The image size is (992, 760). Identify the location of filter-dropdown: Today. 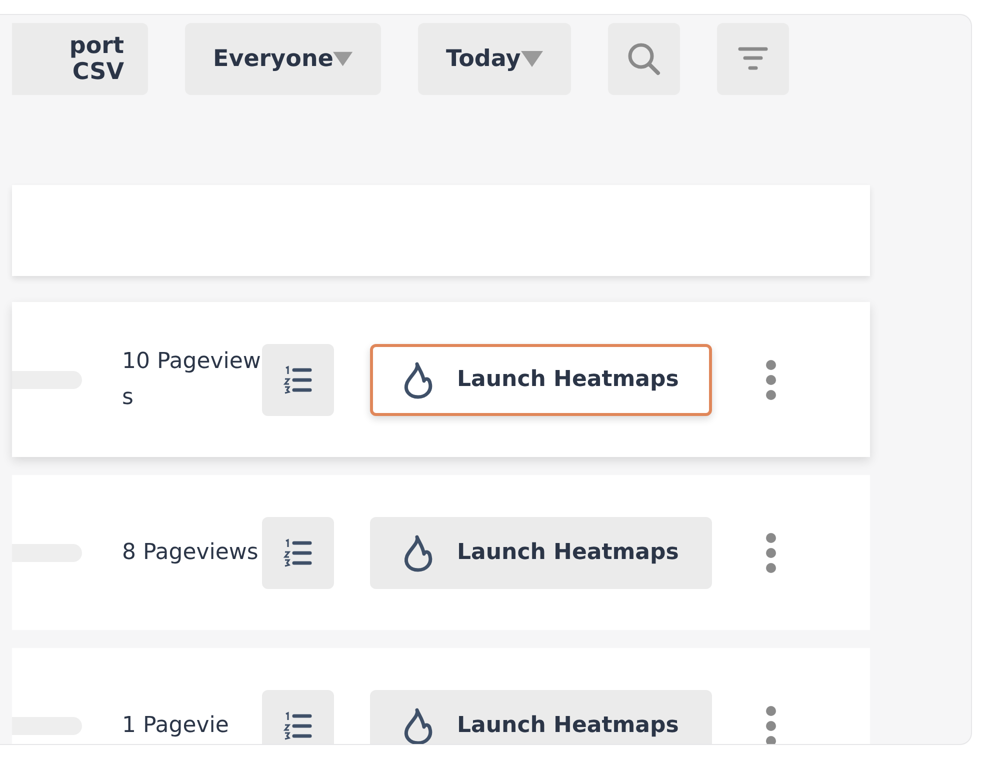
(494, 59).